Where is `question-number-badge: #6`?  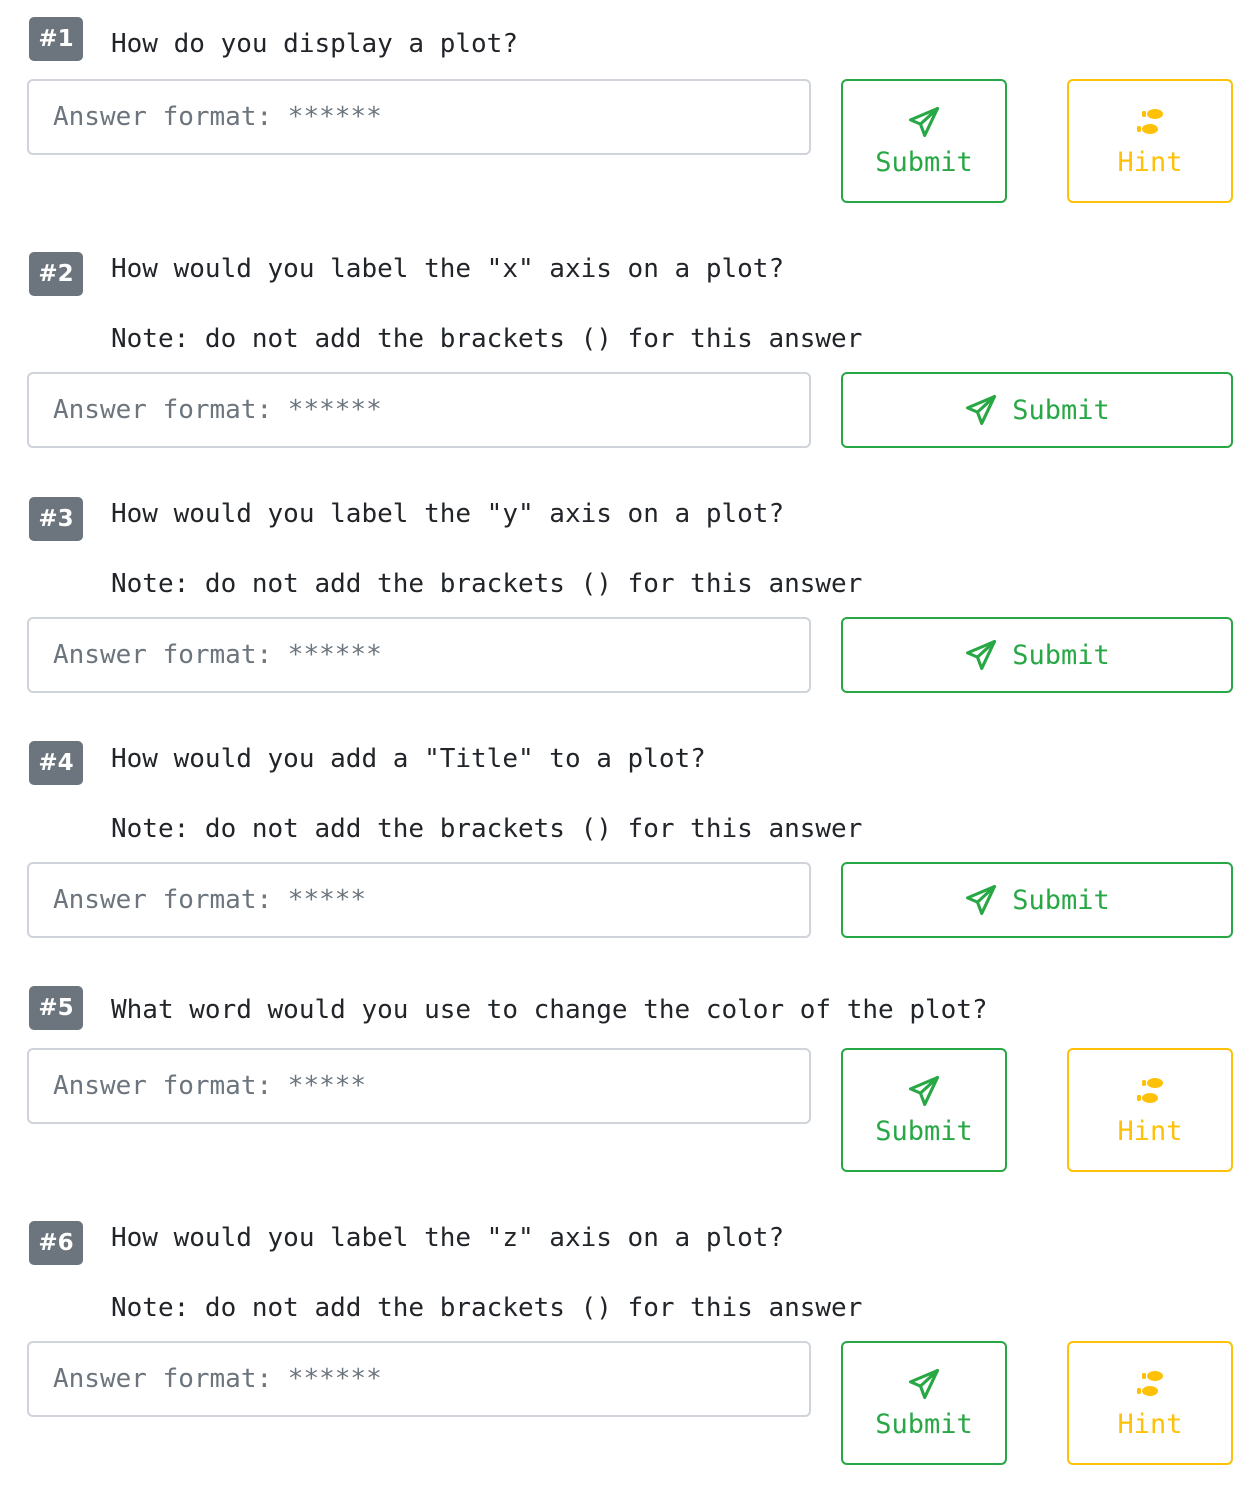 question-number-badge: #6 is located at coordinates (56, 1243).